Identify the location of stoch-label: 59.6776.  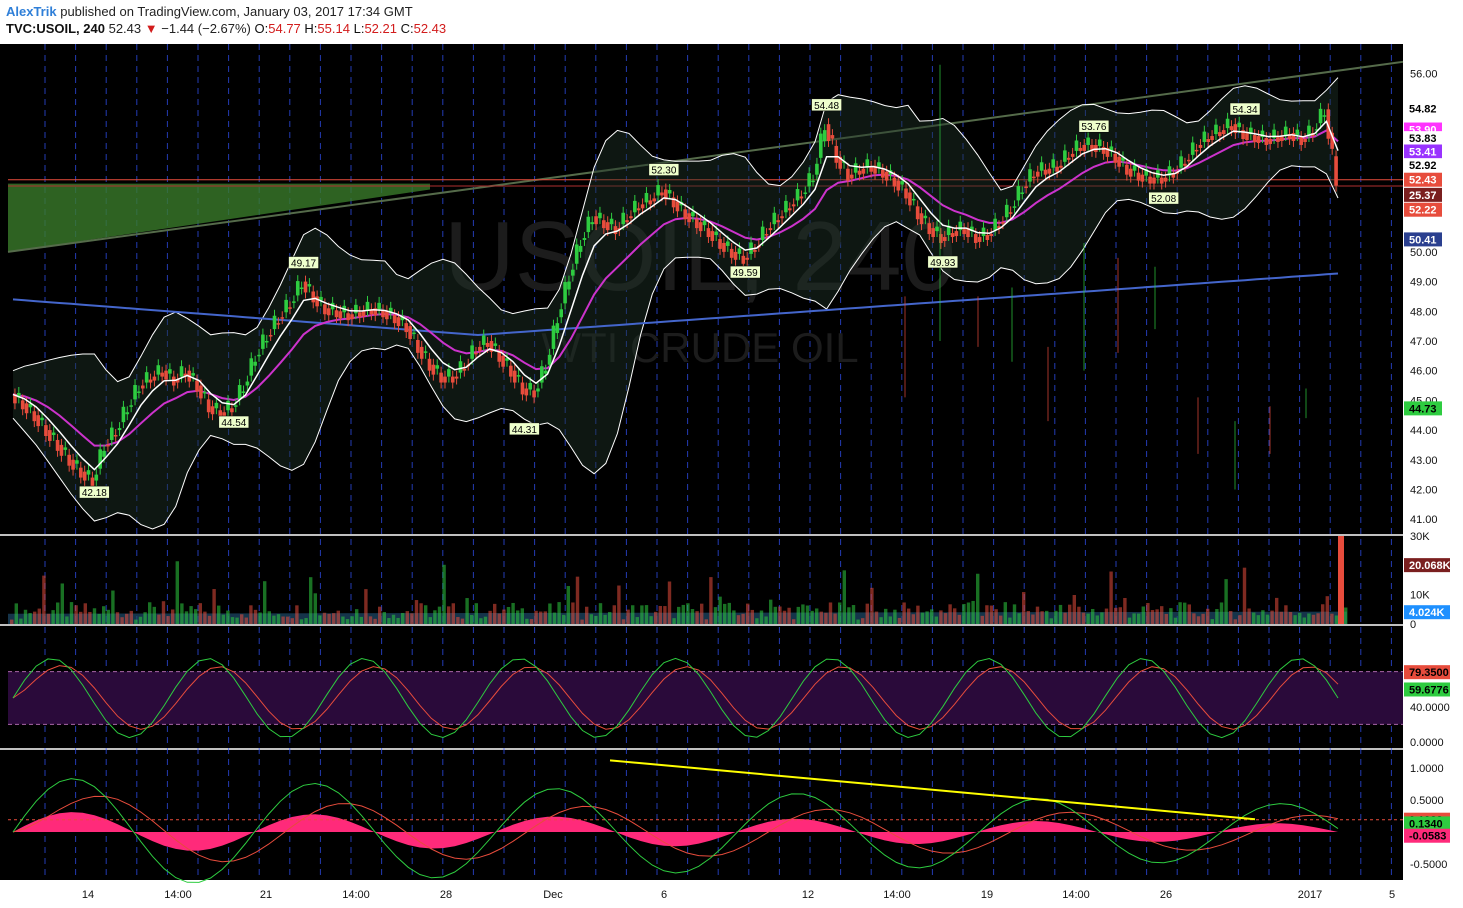
(1429, 690).